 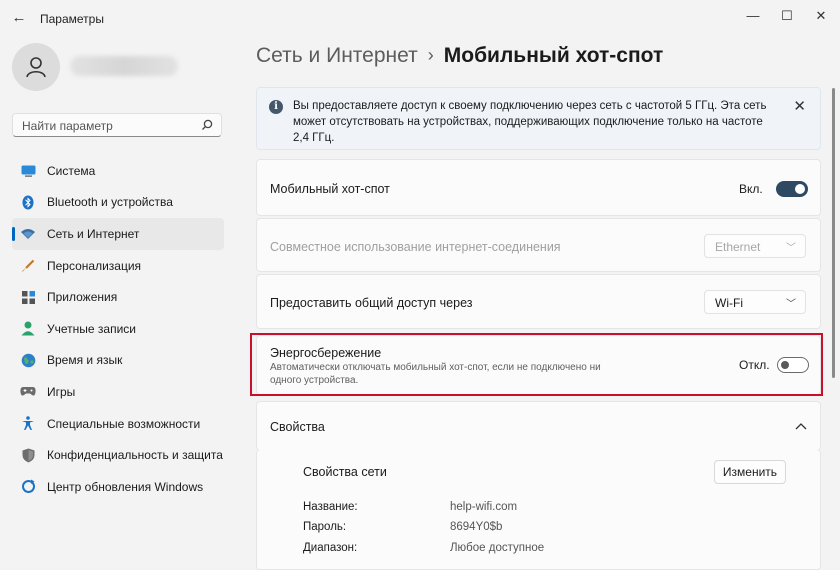 I want to click on update-icon, so click(x=28, y=487).